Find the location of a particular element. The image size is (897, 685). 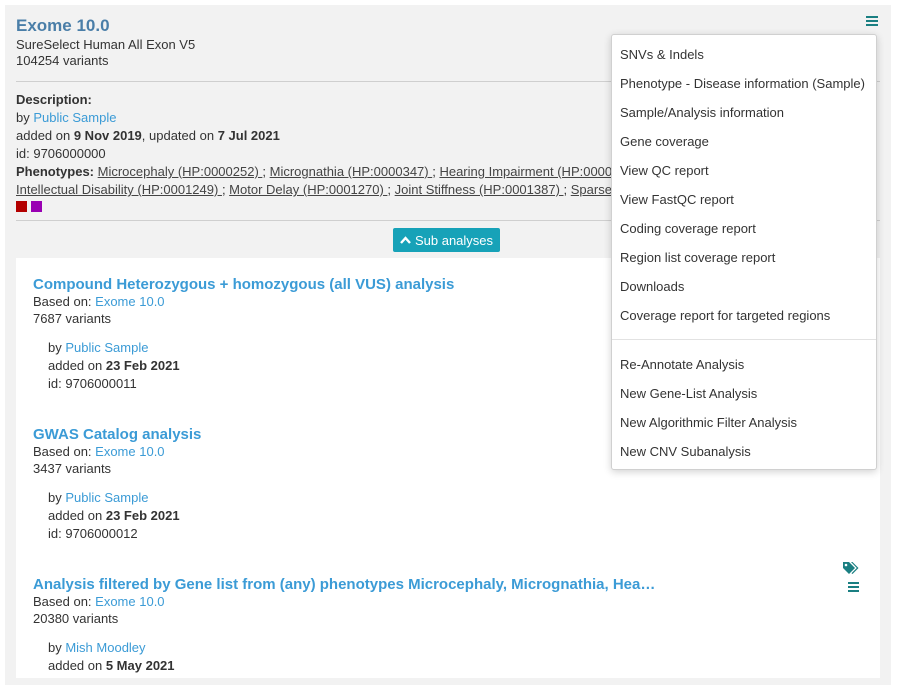

menu-item-new-cnv-subanalysis: New CNV Subanalysis is located at coordinates (744, 451).